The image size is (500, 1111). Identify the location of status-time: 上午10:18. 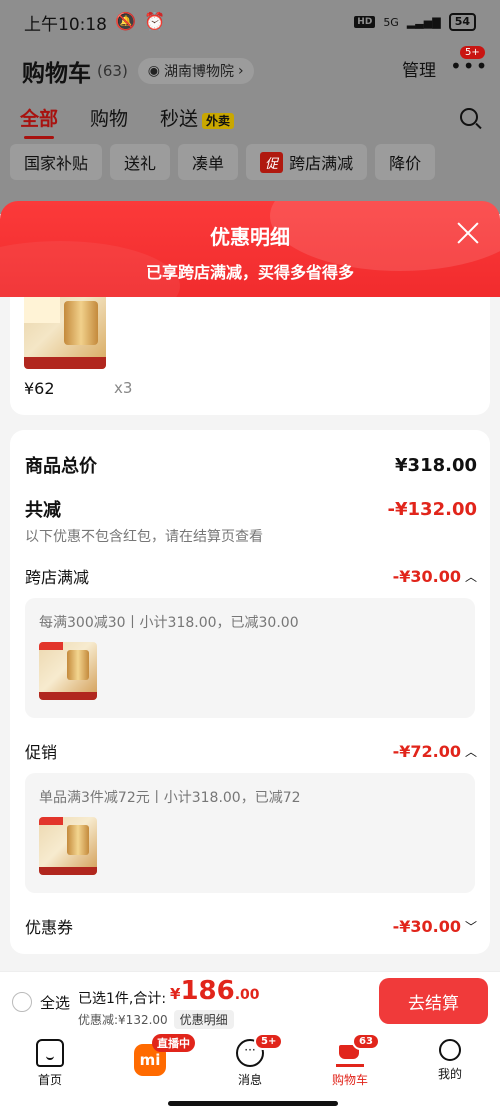
(65, 24).